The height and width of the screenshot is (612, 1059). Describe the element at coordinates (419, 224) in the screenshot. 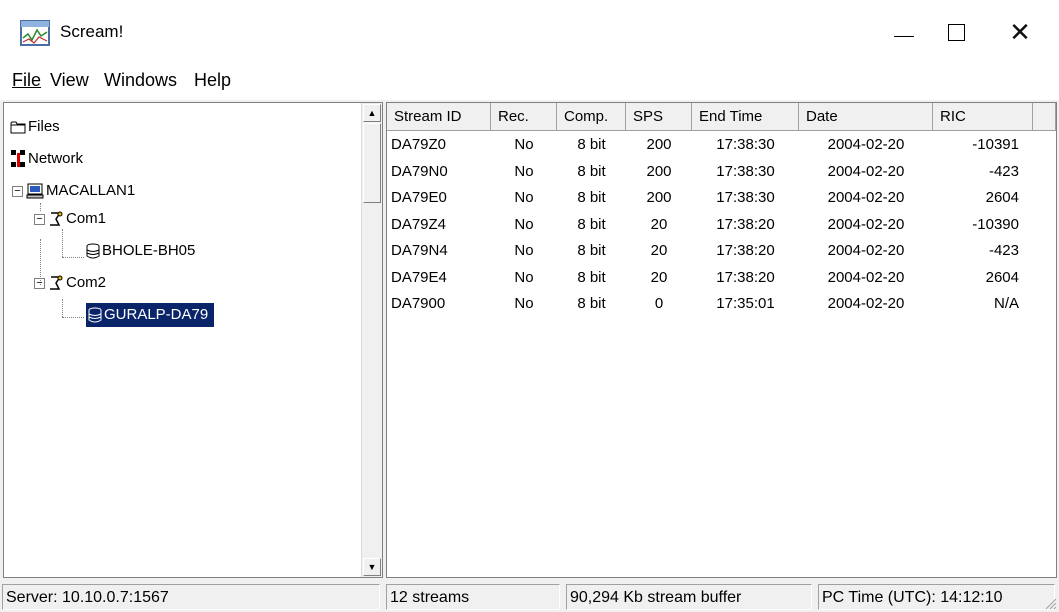

I see `cell-stream-id: DA79Z4` at that location.